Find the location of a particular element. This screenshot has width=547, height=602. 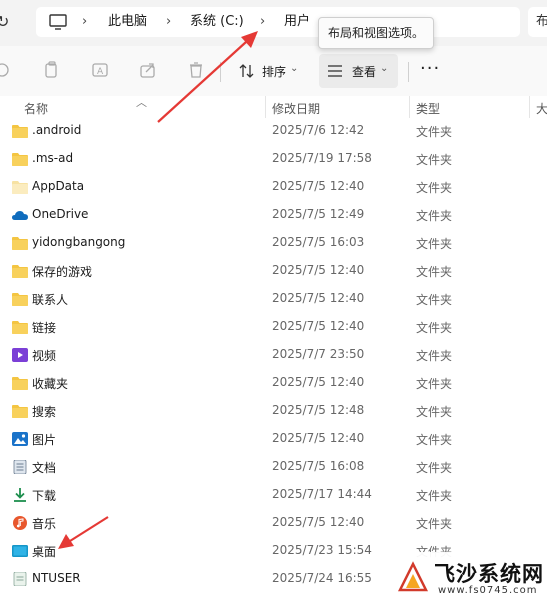

watermark-title: 飞沙系统网 is located at coordinates (489, 574).